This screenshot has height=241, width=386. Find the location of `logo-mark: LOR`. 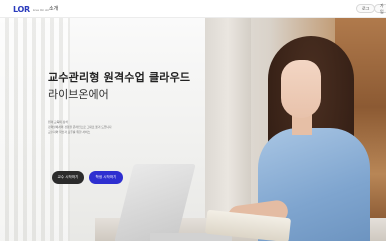

logo-mark: LOR is located at coordinates (21, 9).